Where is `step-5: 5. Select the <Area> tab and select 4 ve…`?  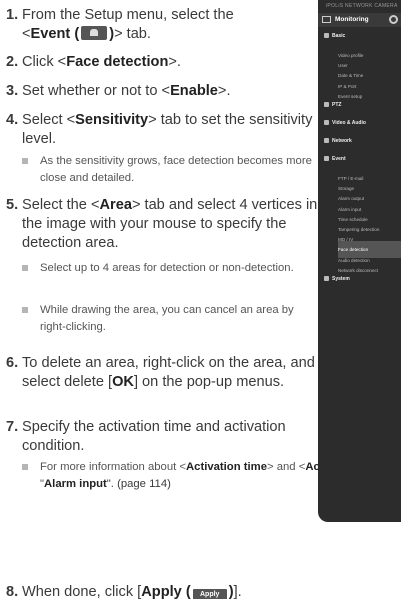 step-5: 5. Select the <Area> tab and select 4 ve… is located at coordinates (162, 224).